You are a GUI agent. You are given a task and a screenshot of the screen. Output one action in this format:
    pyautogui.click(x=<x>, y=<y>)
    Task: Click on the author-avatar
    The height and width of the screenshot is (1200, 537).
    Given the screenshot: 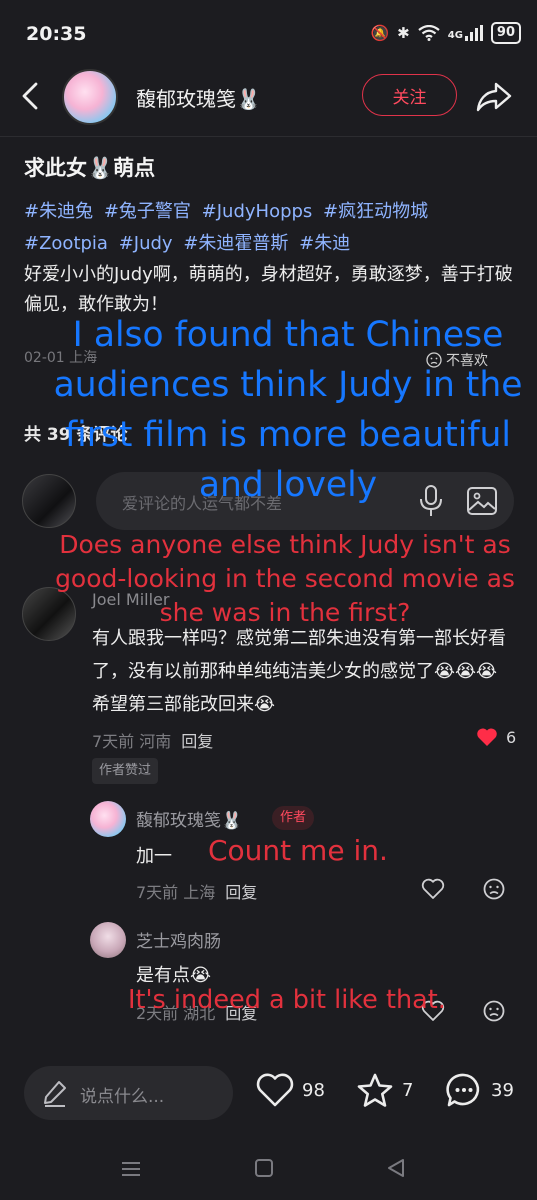 What is the action you would take?
    pyautogui.click(x=90, y=97)
    